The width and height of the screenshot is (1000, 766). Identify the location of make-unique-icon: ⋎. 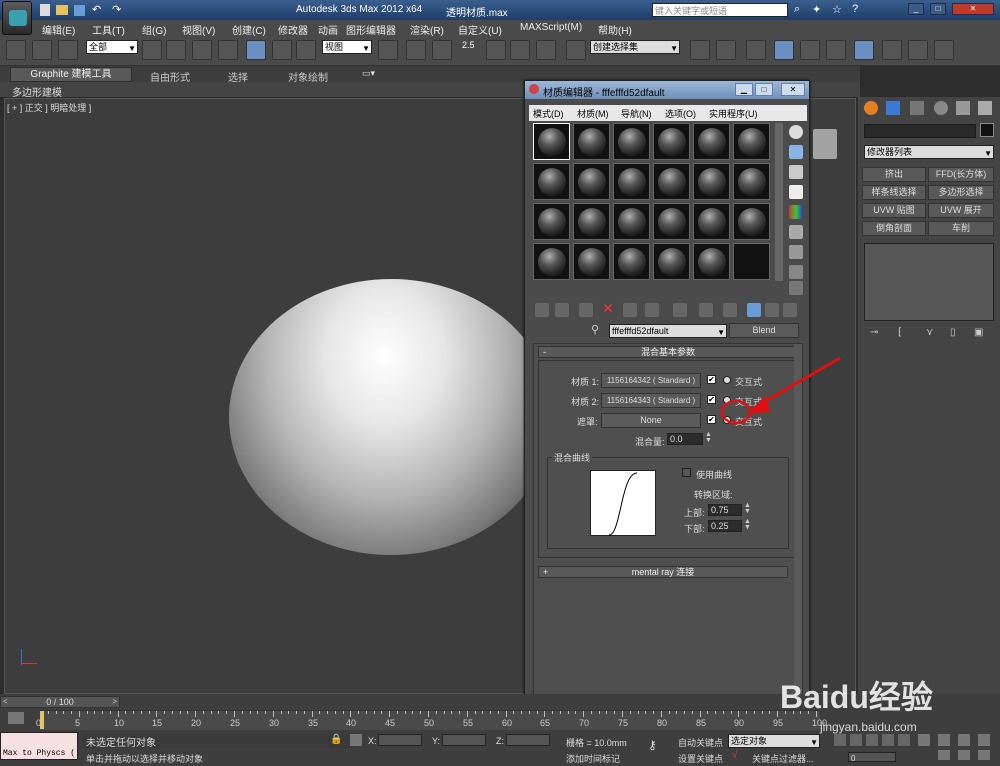
(929, 332).